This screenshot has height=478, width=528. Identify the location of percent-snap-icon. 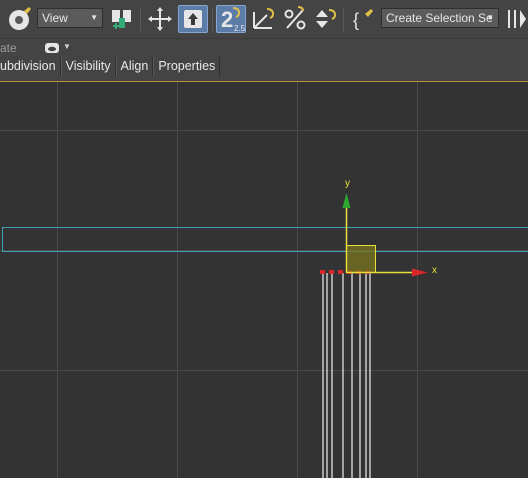
(295, 18).